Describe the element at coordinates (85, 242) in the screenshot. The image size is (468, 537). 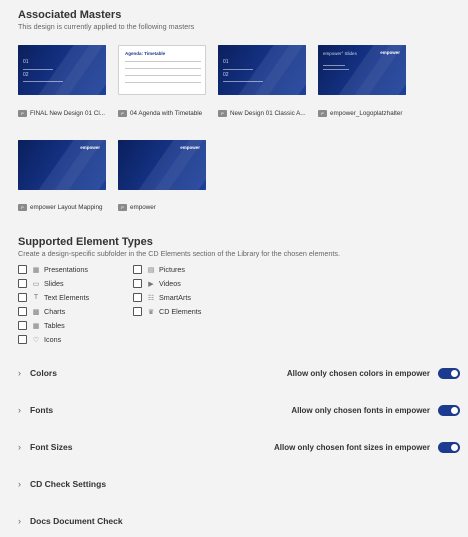
I see `supported-elements-title: Supported Element Types` at that location.